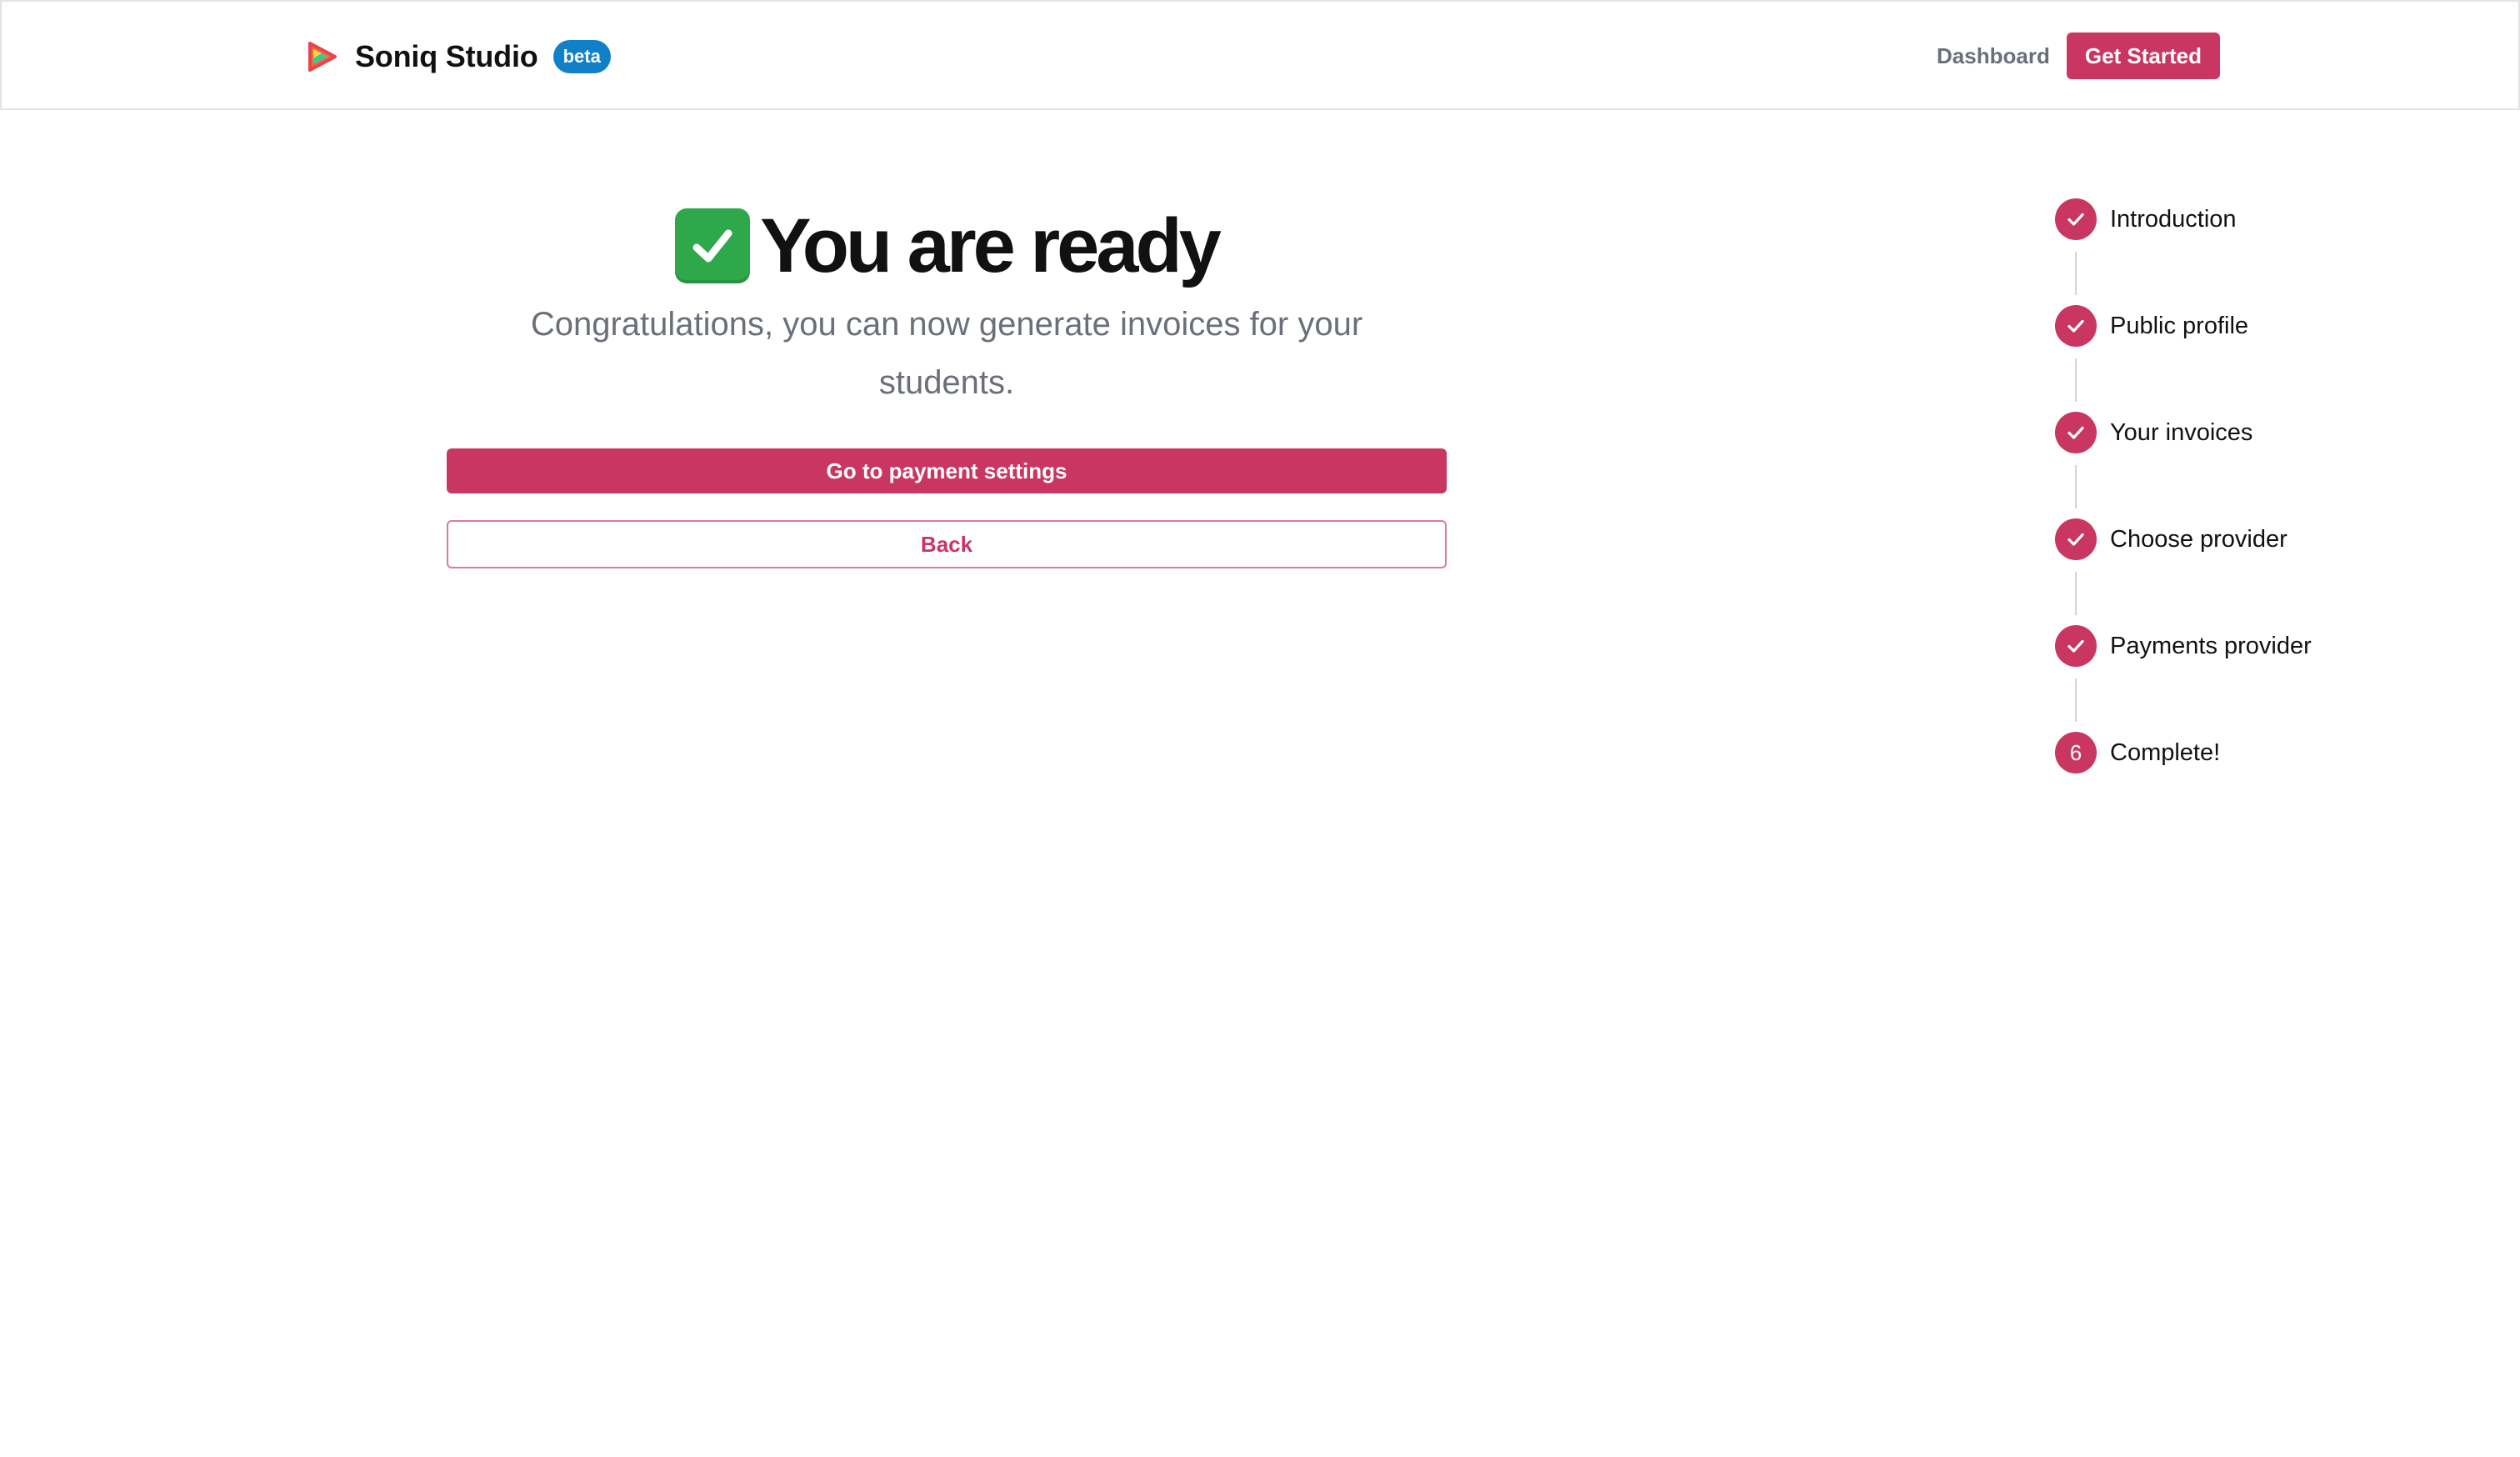  What do you see at coordinates (2076, 753) in the screenshot?
I see `step-number: 6` at bounding box center [2076, 753].